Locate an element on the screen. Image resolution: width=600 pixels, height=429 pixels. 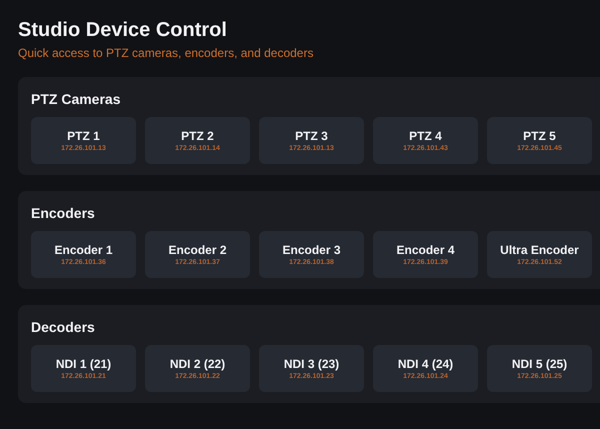
section-title: Encoders is located at coordinates (63, 213).